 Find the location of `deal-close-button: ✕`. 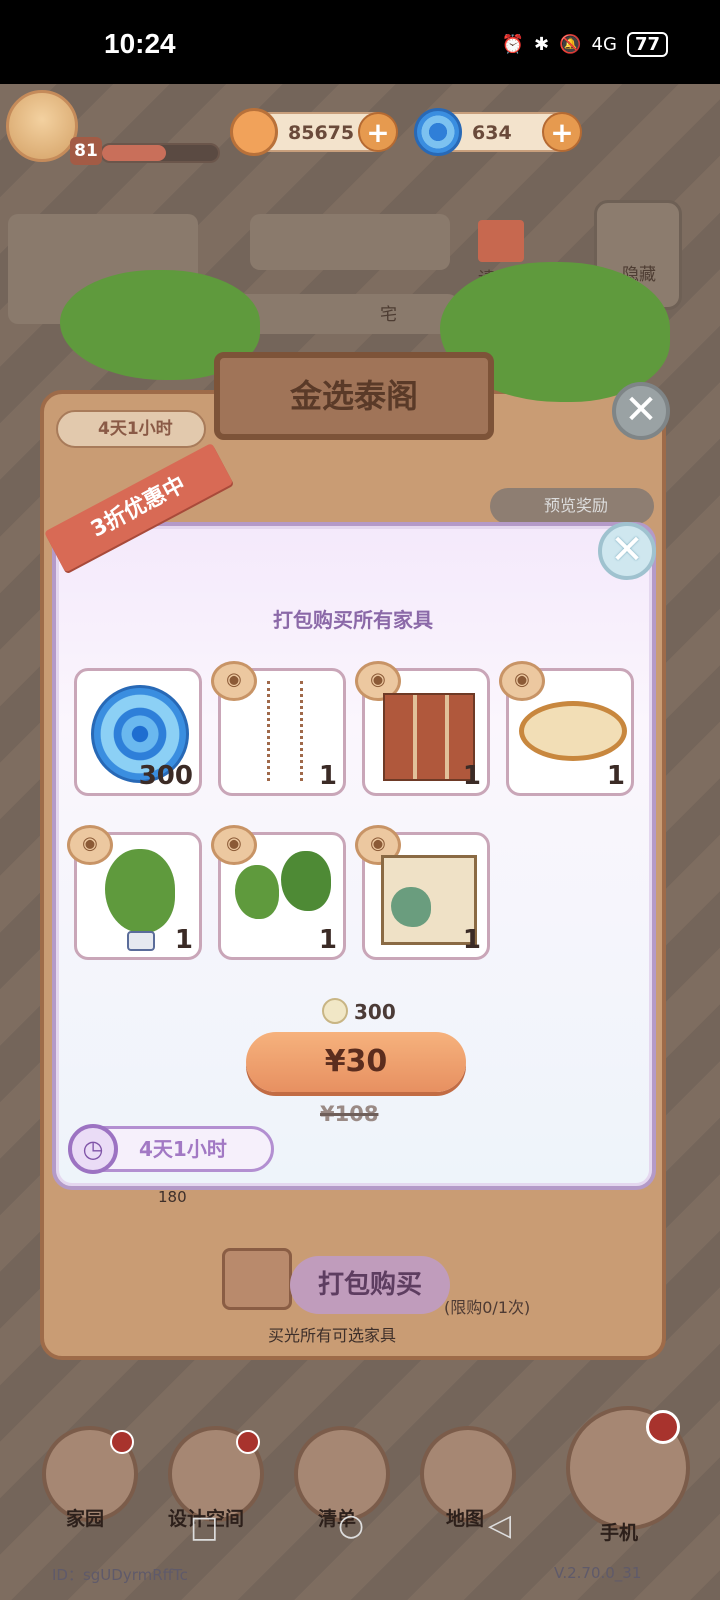

deal-close-button: ✕ is located at coordinates (627, 551).